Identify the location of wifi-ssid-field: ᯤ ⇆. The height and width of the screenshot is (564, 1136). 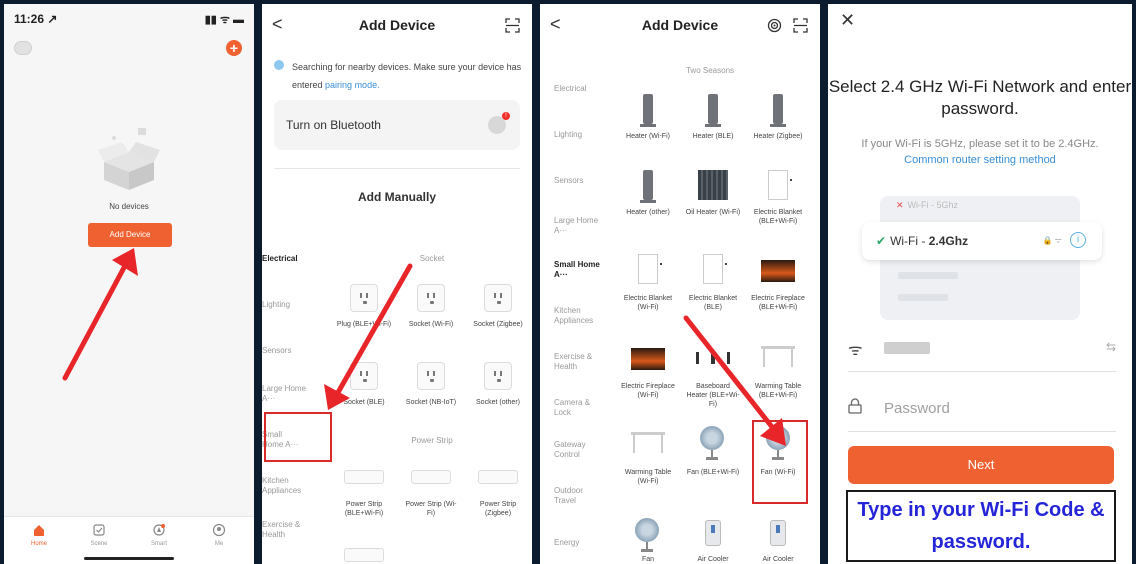
(982, 354).